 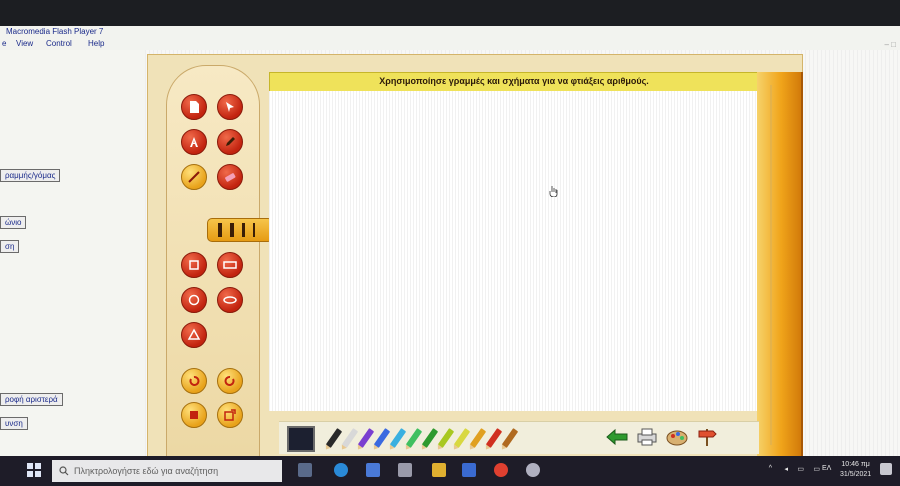 I want to click on media-player-icon, so click(x=373, y=470).